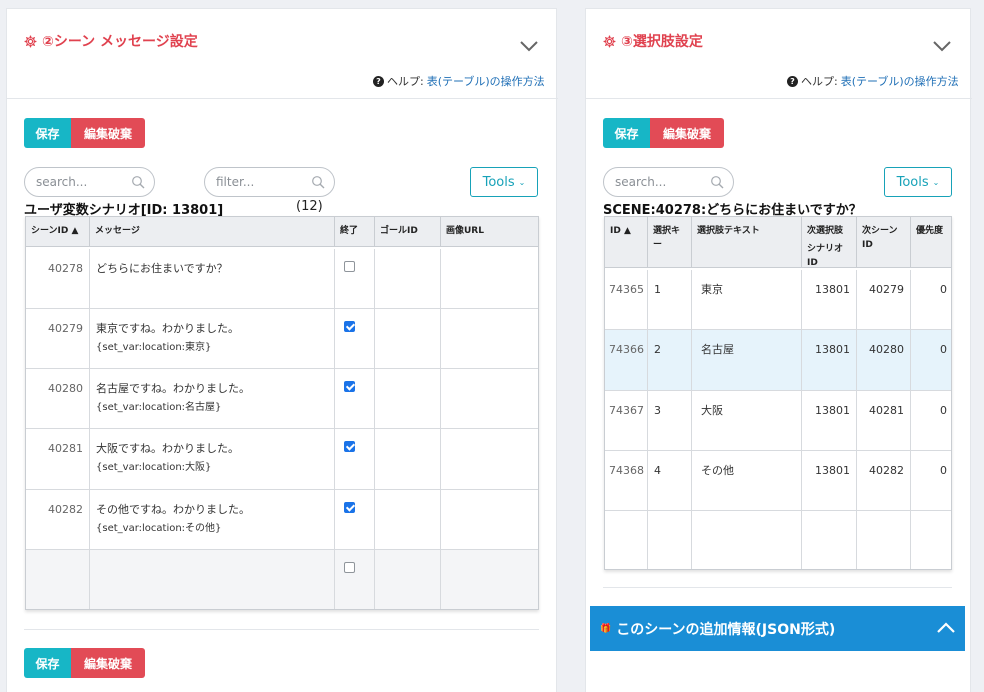  Describe the element at coordinates (747, 300) in the screenshot. I see `choice-text-cell: 東京` at that location.